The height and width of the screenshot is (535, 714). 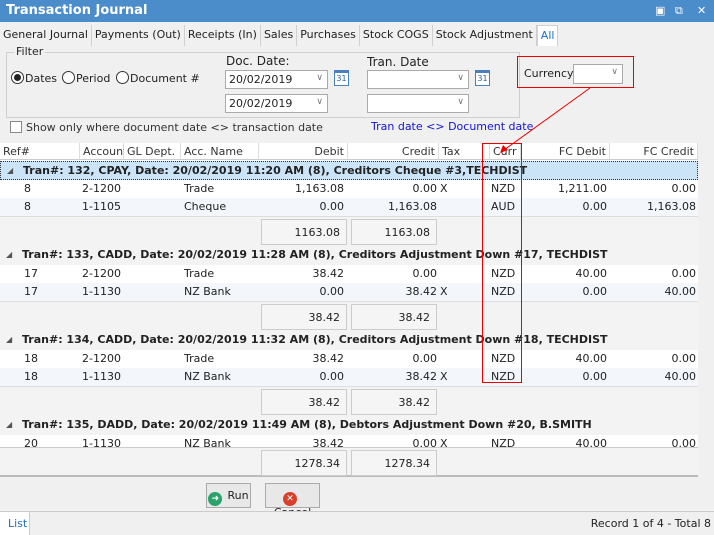 What do you see at coordinates (545, 120) in the screenshot?
I see `annotation-arrow` at bounding box center [545, 120].